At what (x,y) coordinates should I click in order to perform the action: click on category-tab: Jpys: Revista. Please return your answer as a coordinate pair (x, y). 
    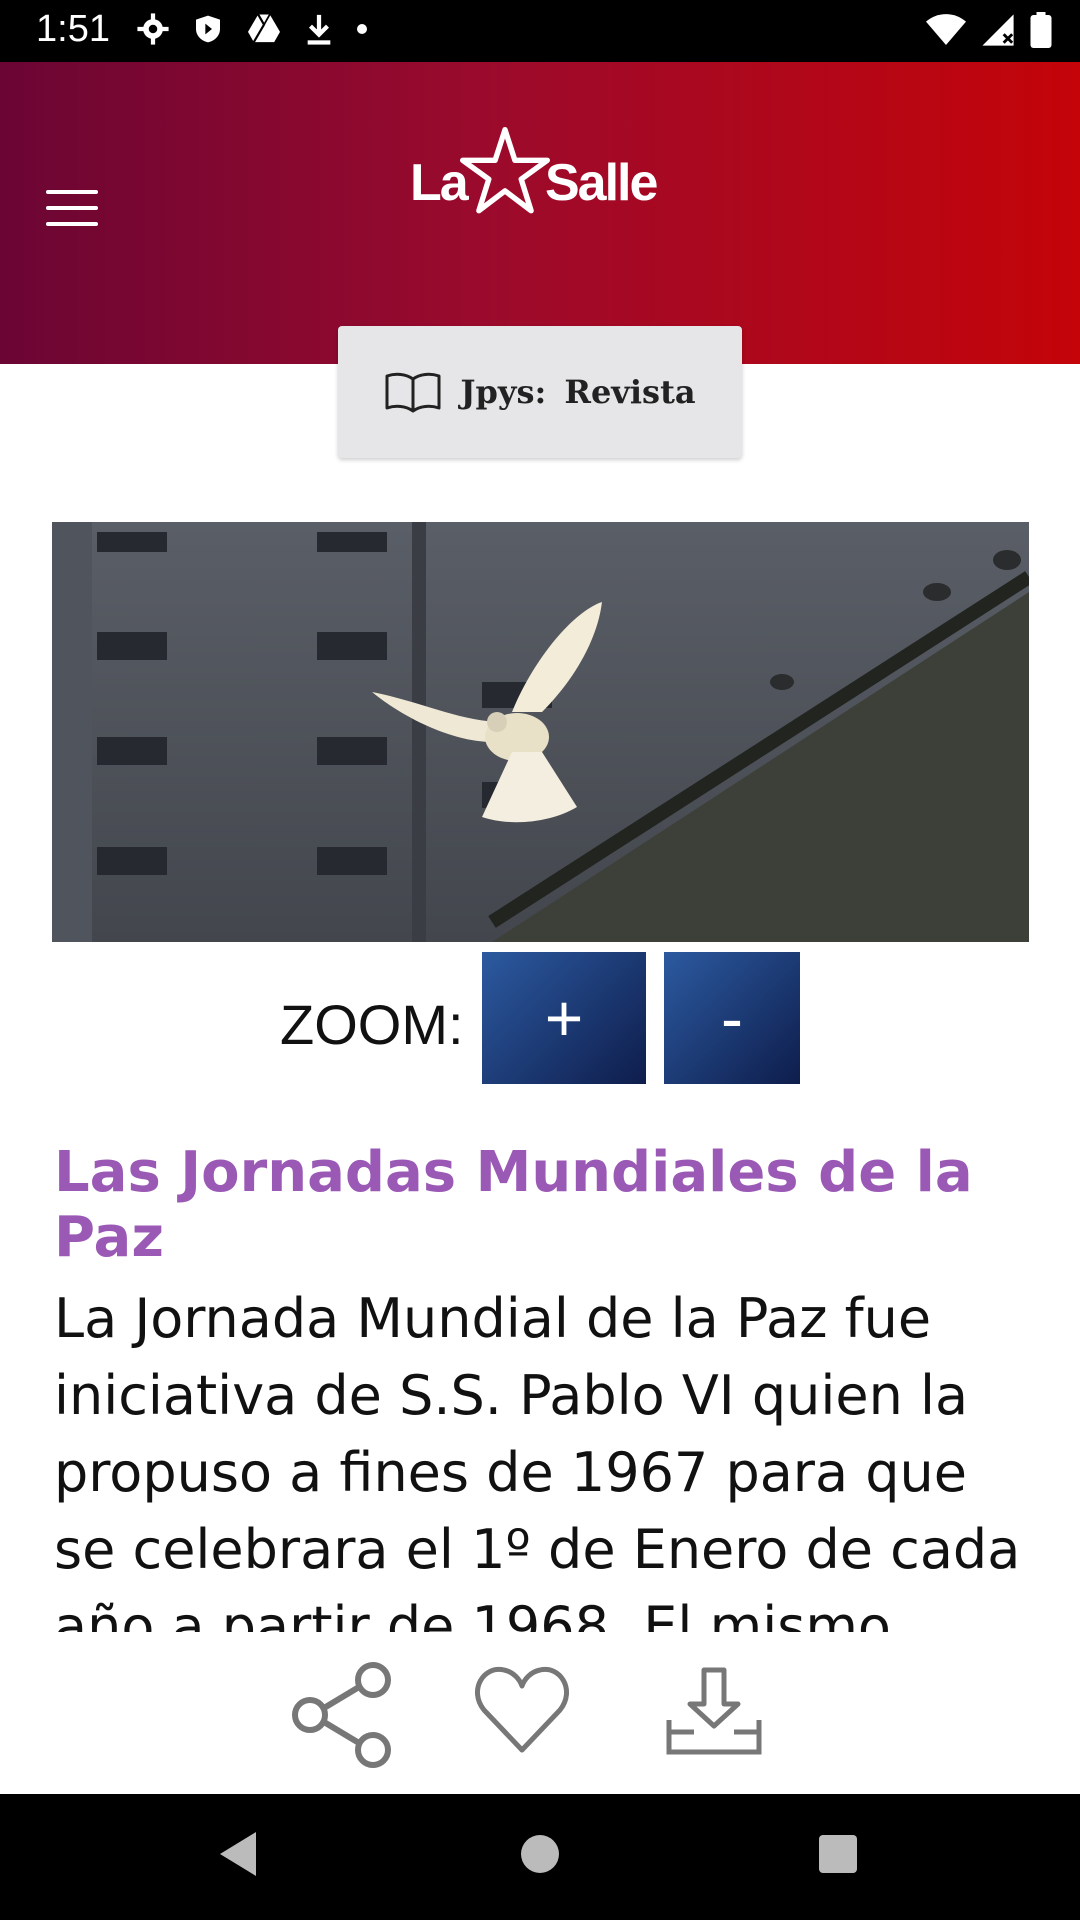
    Looking at the image, I should click on (540, 392).